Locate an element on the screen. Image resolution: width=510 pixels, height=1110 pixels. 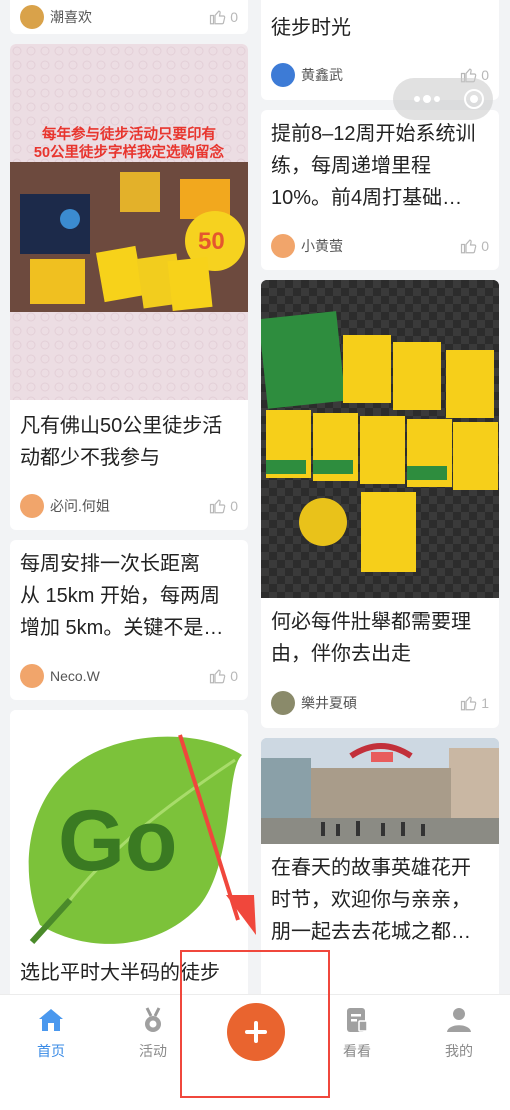
post-title: 在春天的故事英雄花开 is located at coordinates (371, 868).